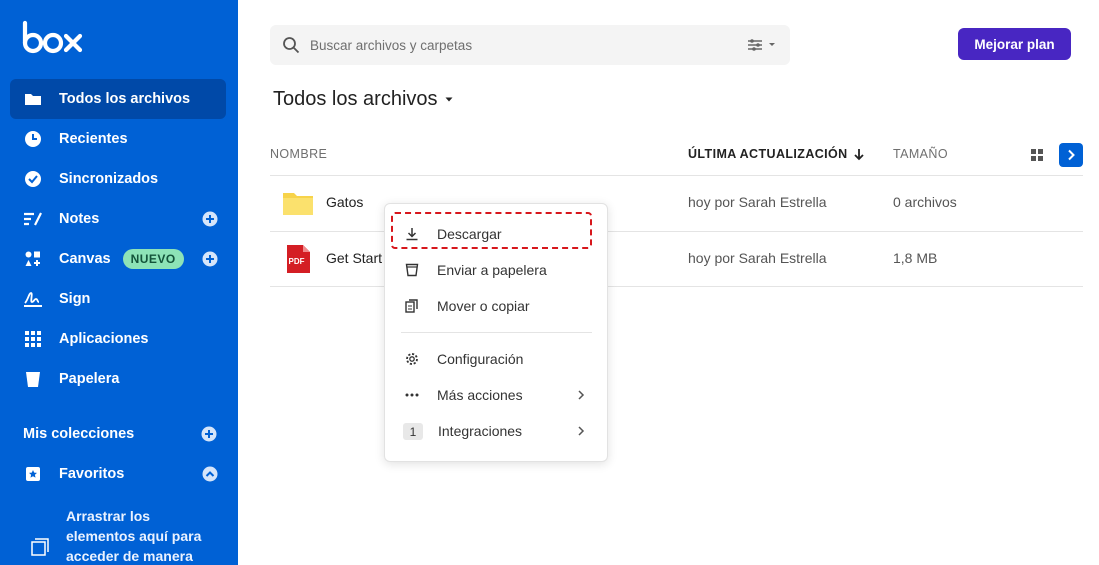 The width and height of the screenshot is (1099, 565). Describe the element at coordinates (33, 339) in the screenshot. I see `apps-grid-icon` at that location.